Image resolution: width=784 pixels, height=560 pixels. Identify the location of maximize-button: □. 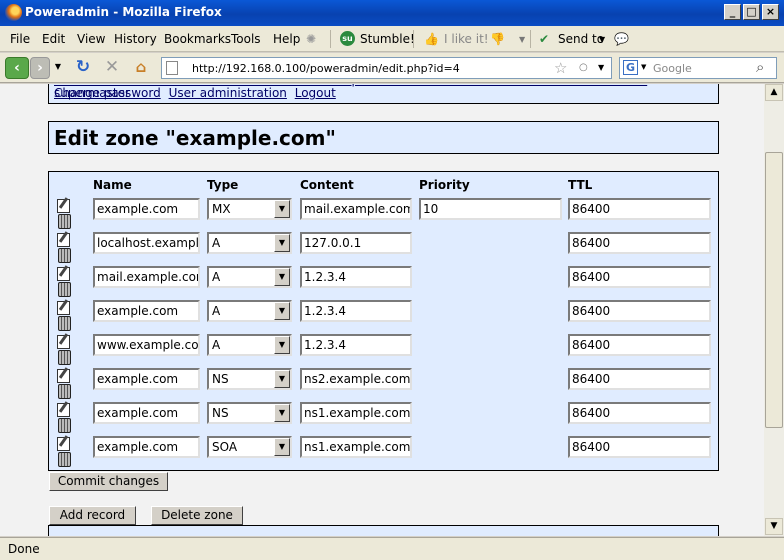
(751, 12).